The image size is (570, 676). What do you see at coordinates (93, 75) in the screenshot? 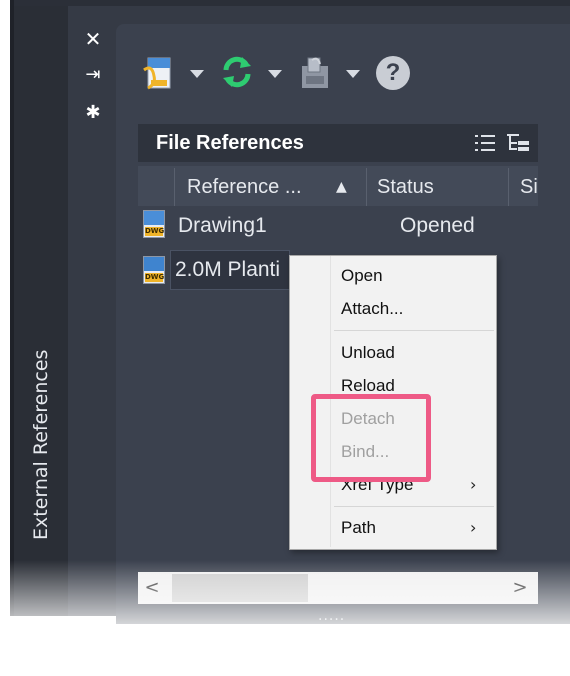
I see `auto-hide-icon: ⇥` at bounding box center [93, 75].